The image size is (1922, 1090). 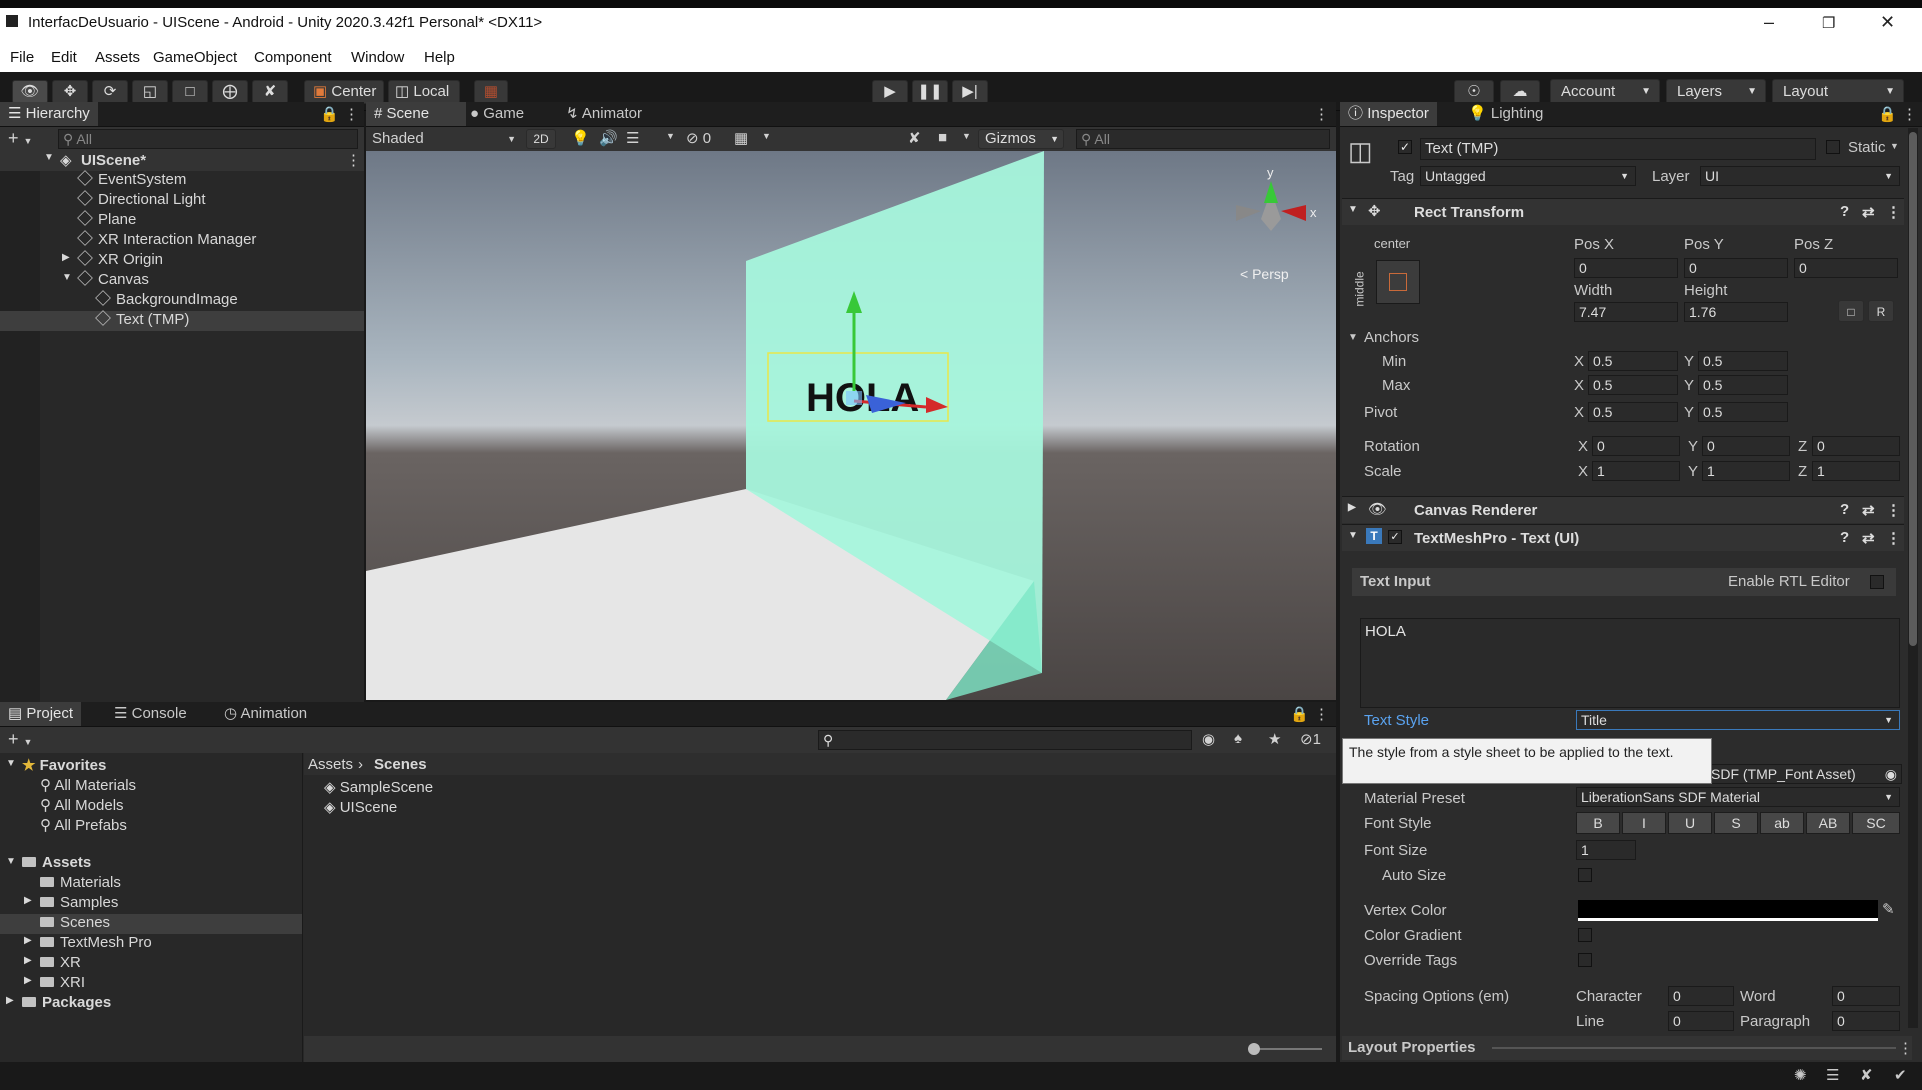 What do you see at coordinates (1738, 720) in the screenshot?
I see `text-style-dropdown: Title ▼` at bounding box center [1738, 720].